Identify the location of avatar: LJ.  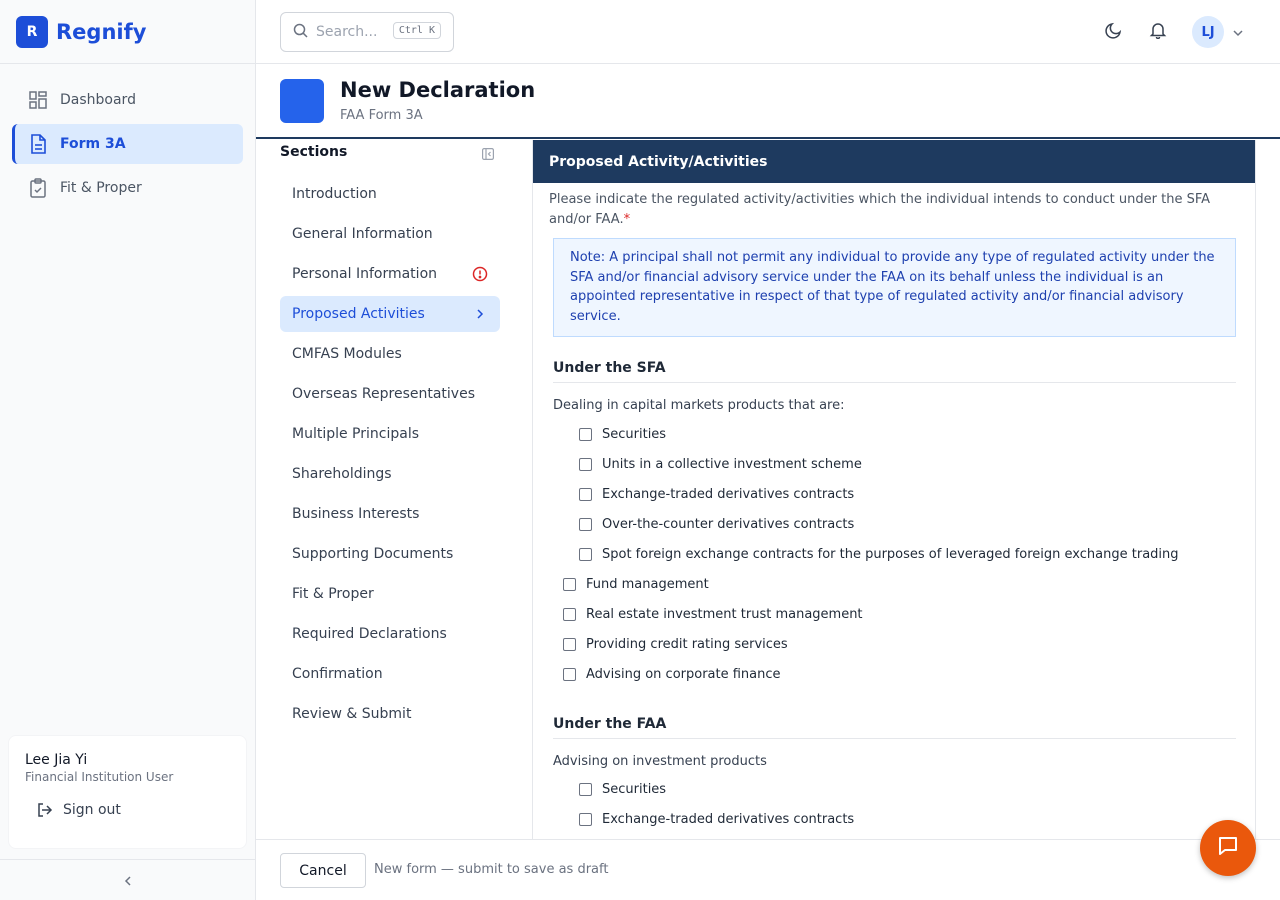
(1208, 32).